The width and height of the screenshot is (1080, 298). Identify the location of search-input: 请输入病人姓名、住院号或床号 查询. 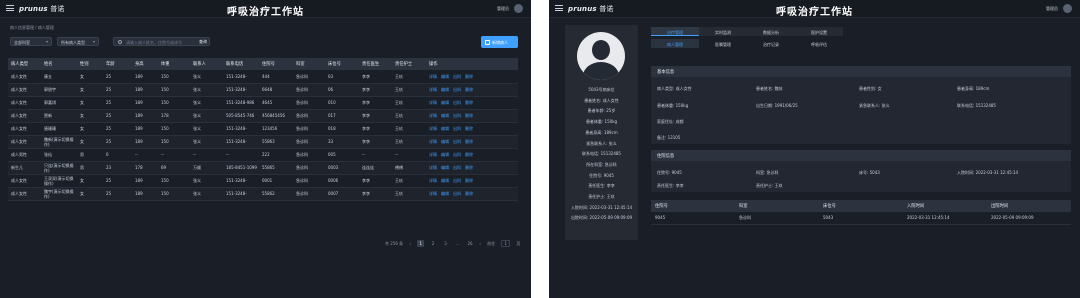
(161, 41).